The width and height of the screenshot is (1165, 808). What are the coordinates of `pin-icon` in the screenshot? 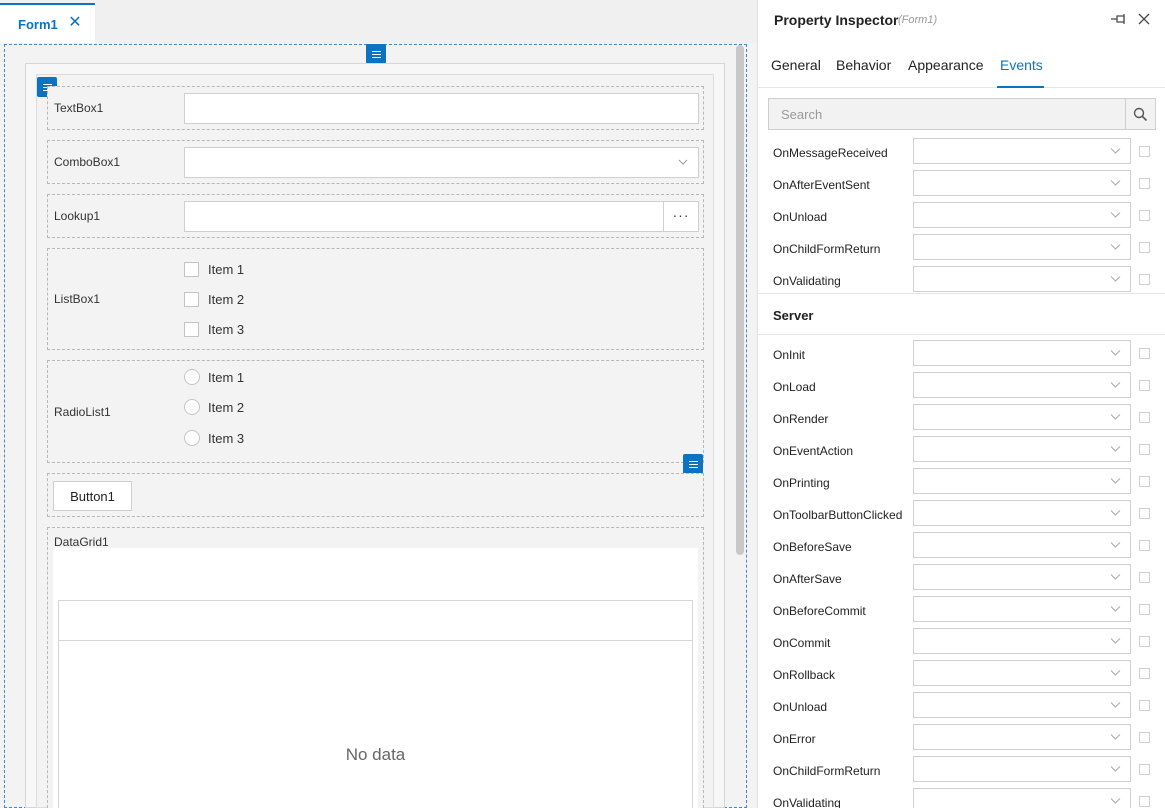 It's located at (1119, 19).